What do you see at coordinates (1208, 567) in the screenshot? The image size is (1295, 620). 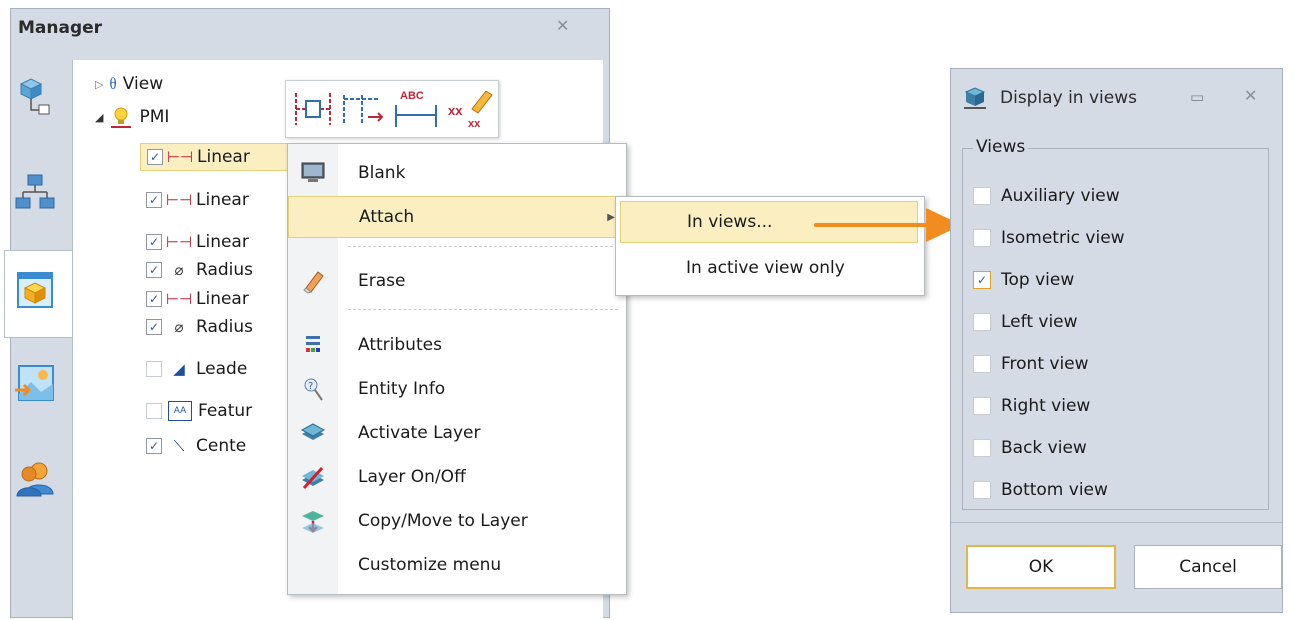 I see `cancel-button: Cancel` at bounding box center [1208, 567].